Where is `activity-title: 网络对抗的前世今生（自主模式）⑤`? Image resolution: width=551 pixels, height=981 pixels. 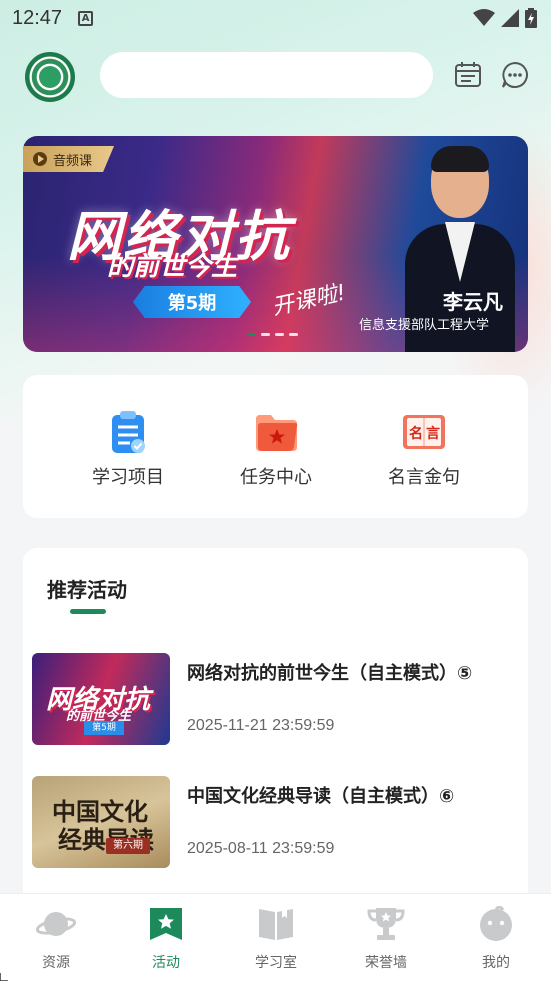 activity-title: 网络对抗的前世今生（自主模式）⑤ is located at coordinates (330, 673).